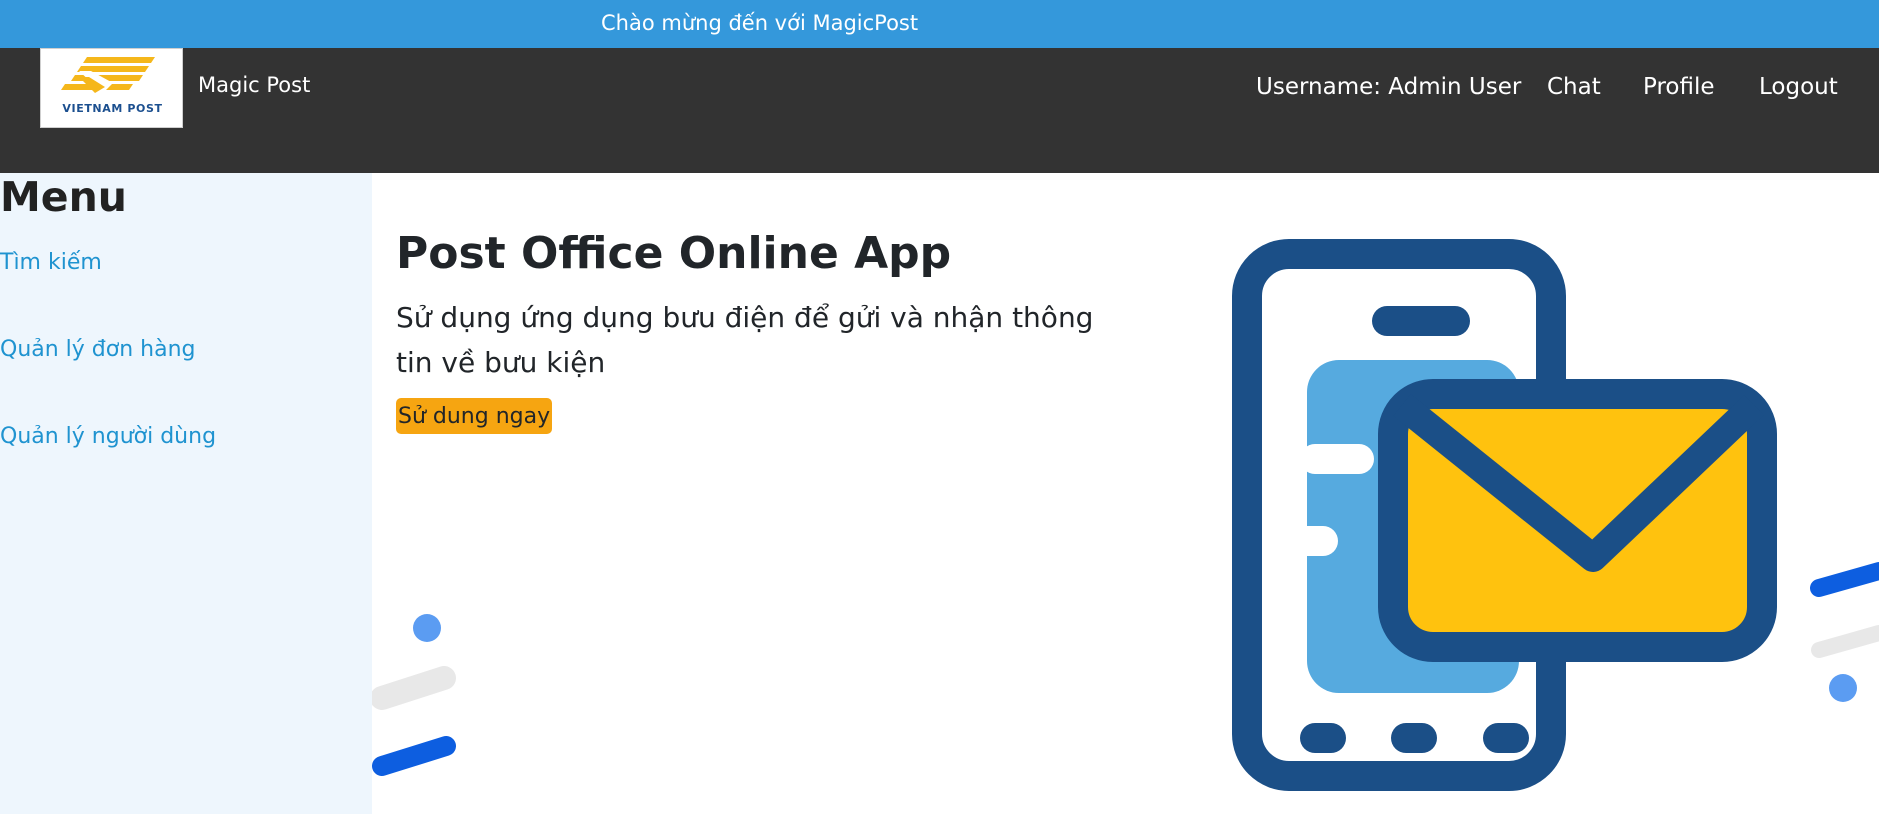  I want to click on decor-dot-right, so click(1843, 688).